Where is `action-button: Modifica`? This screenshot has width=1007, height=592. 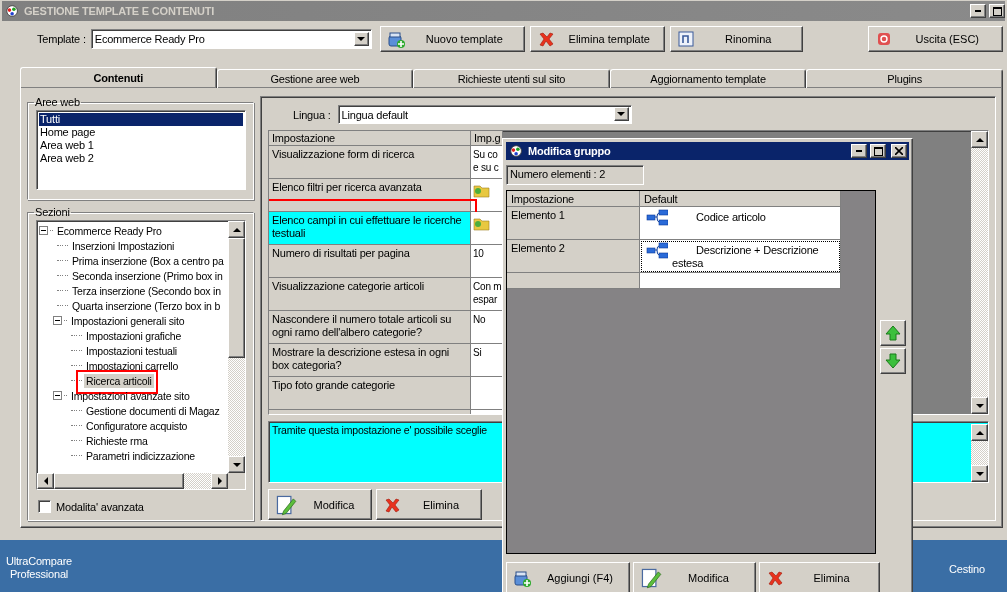 action-button: Modifica is located at coordinates (320, 504).